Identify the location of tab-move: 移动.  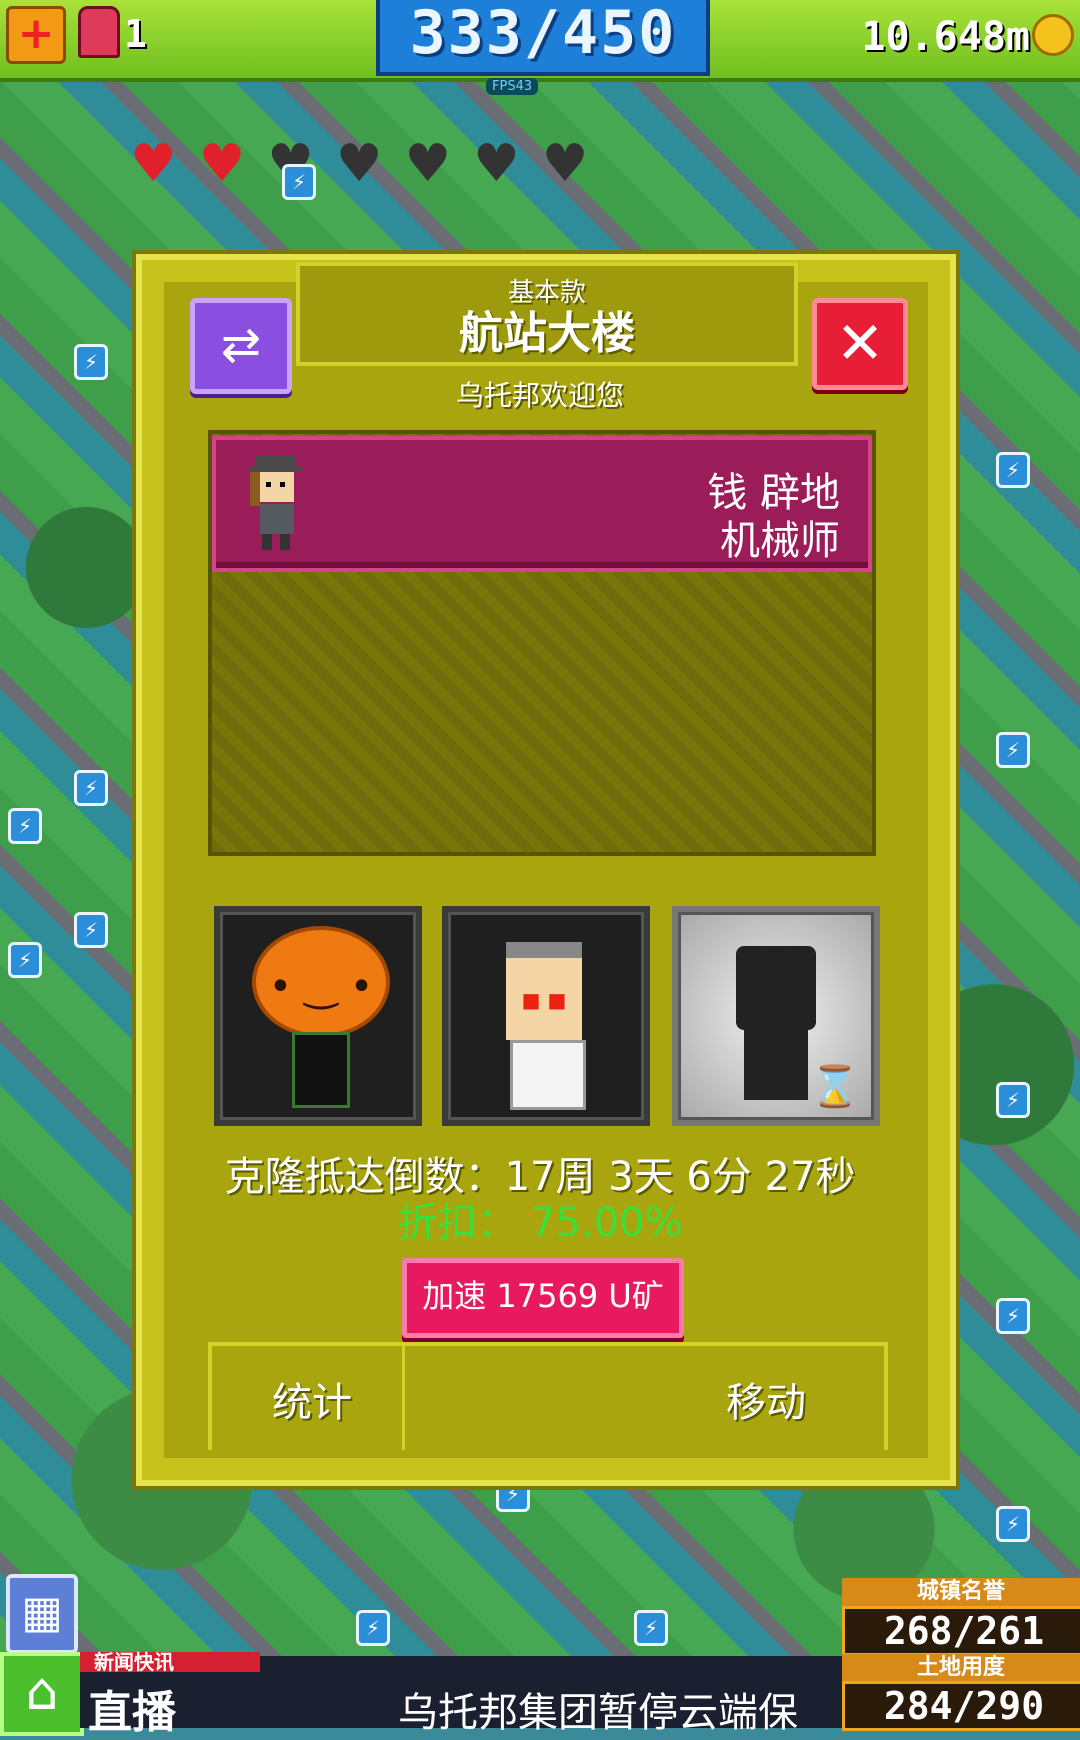
(766, 1399).